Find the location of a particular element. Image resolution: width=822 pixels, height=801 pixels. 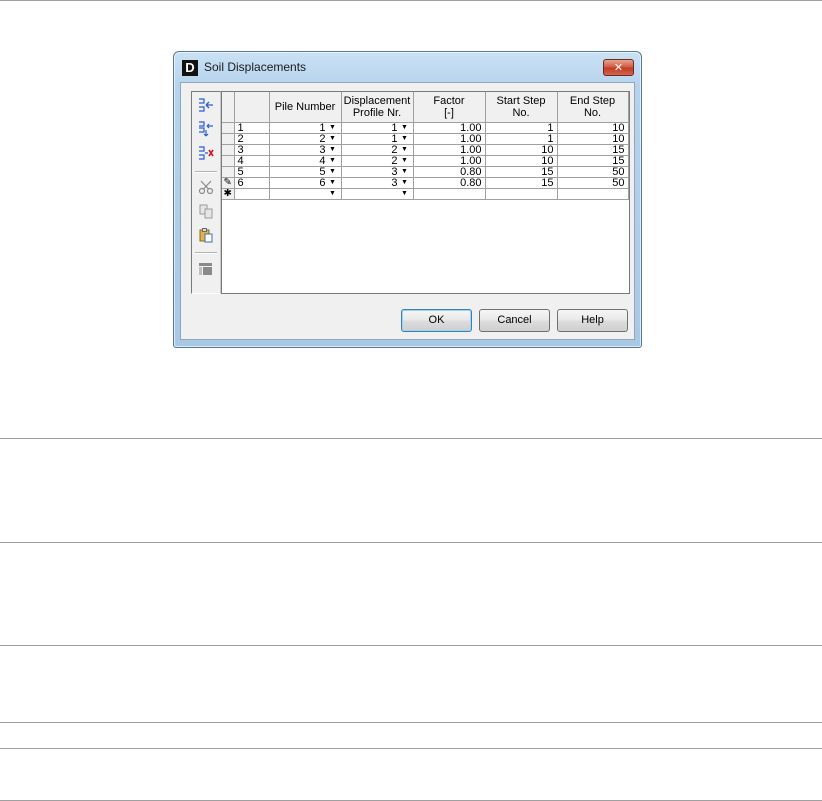

paste-icon is located at coordinates (206, 235).